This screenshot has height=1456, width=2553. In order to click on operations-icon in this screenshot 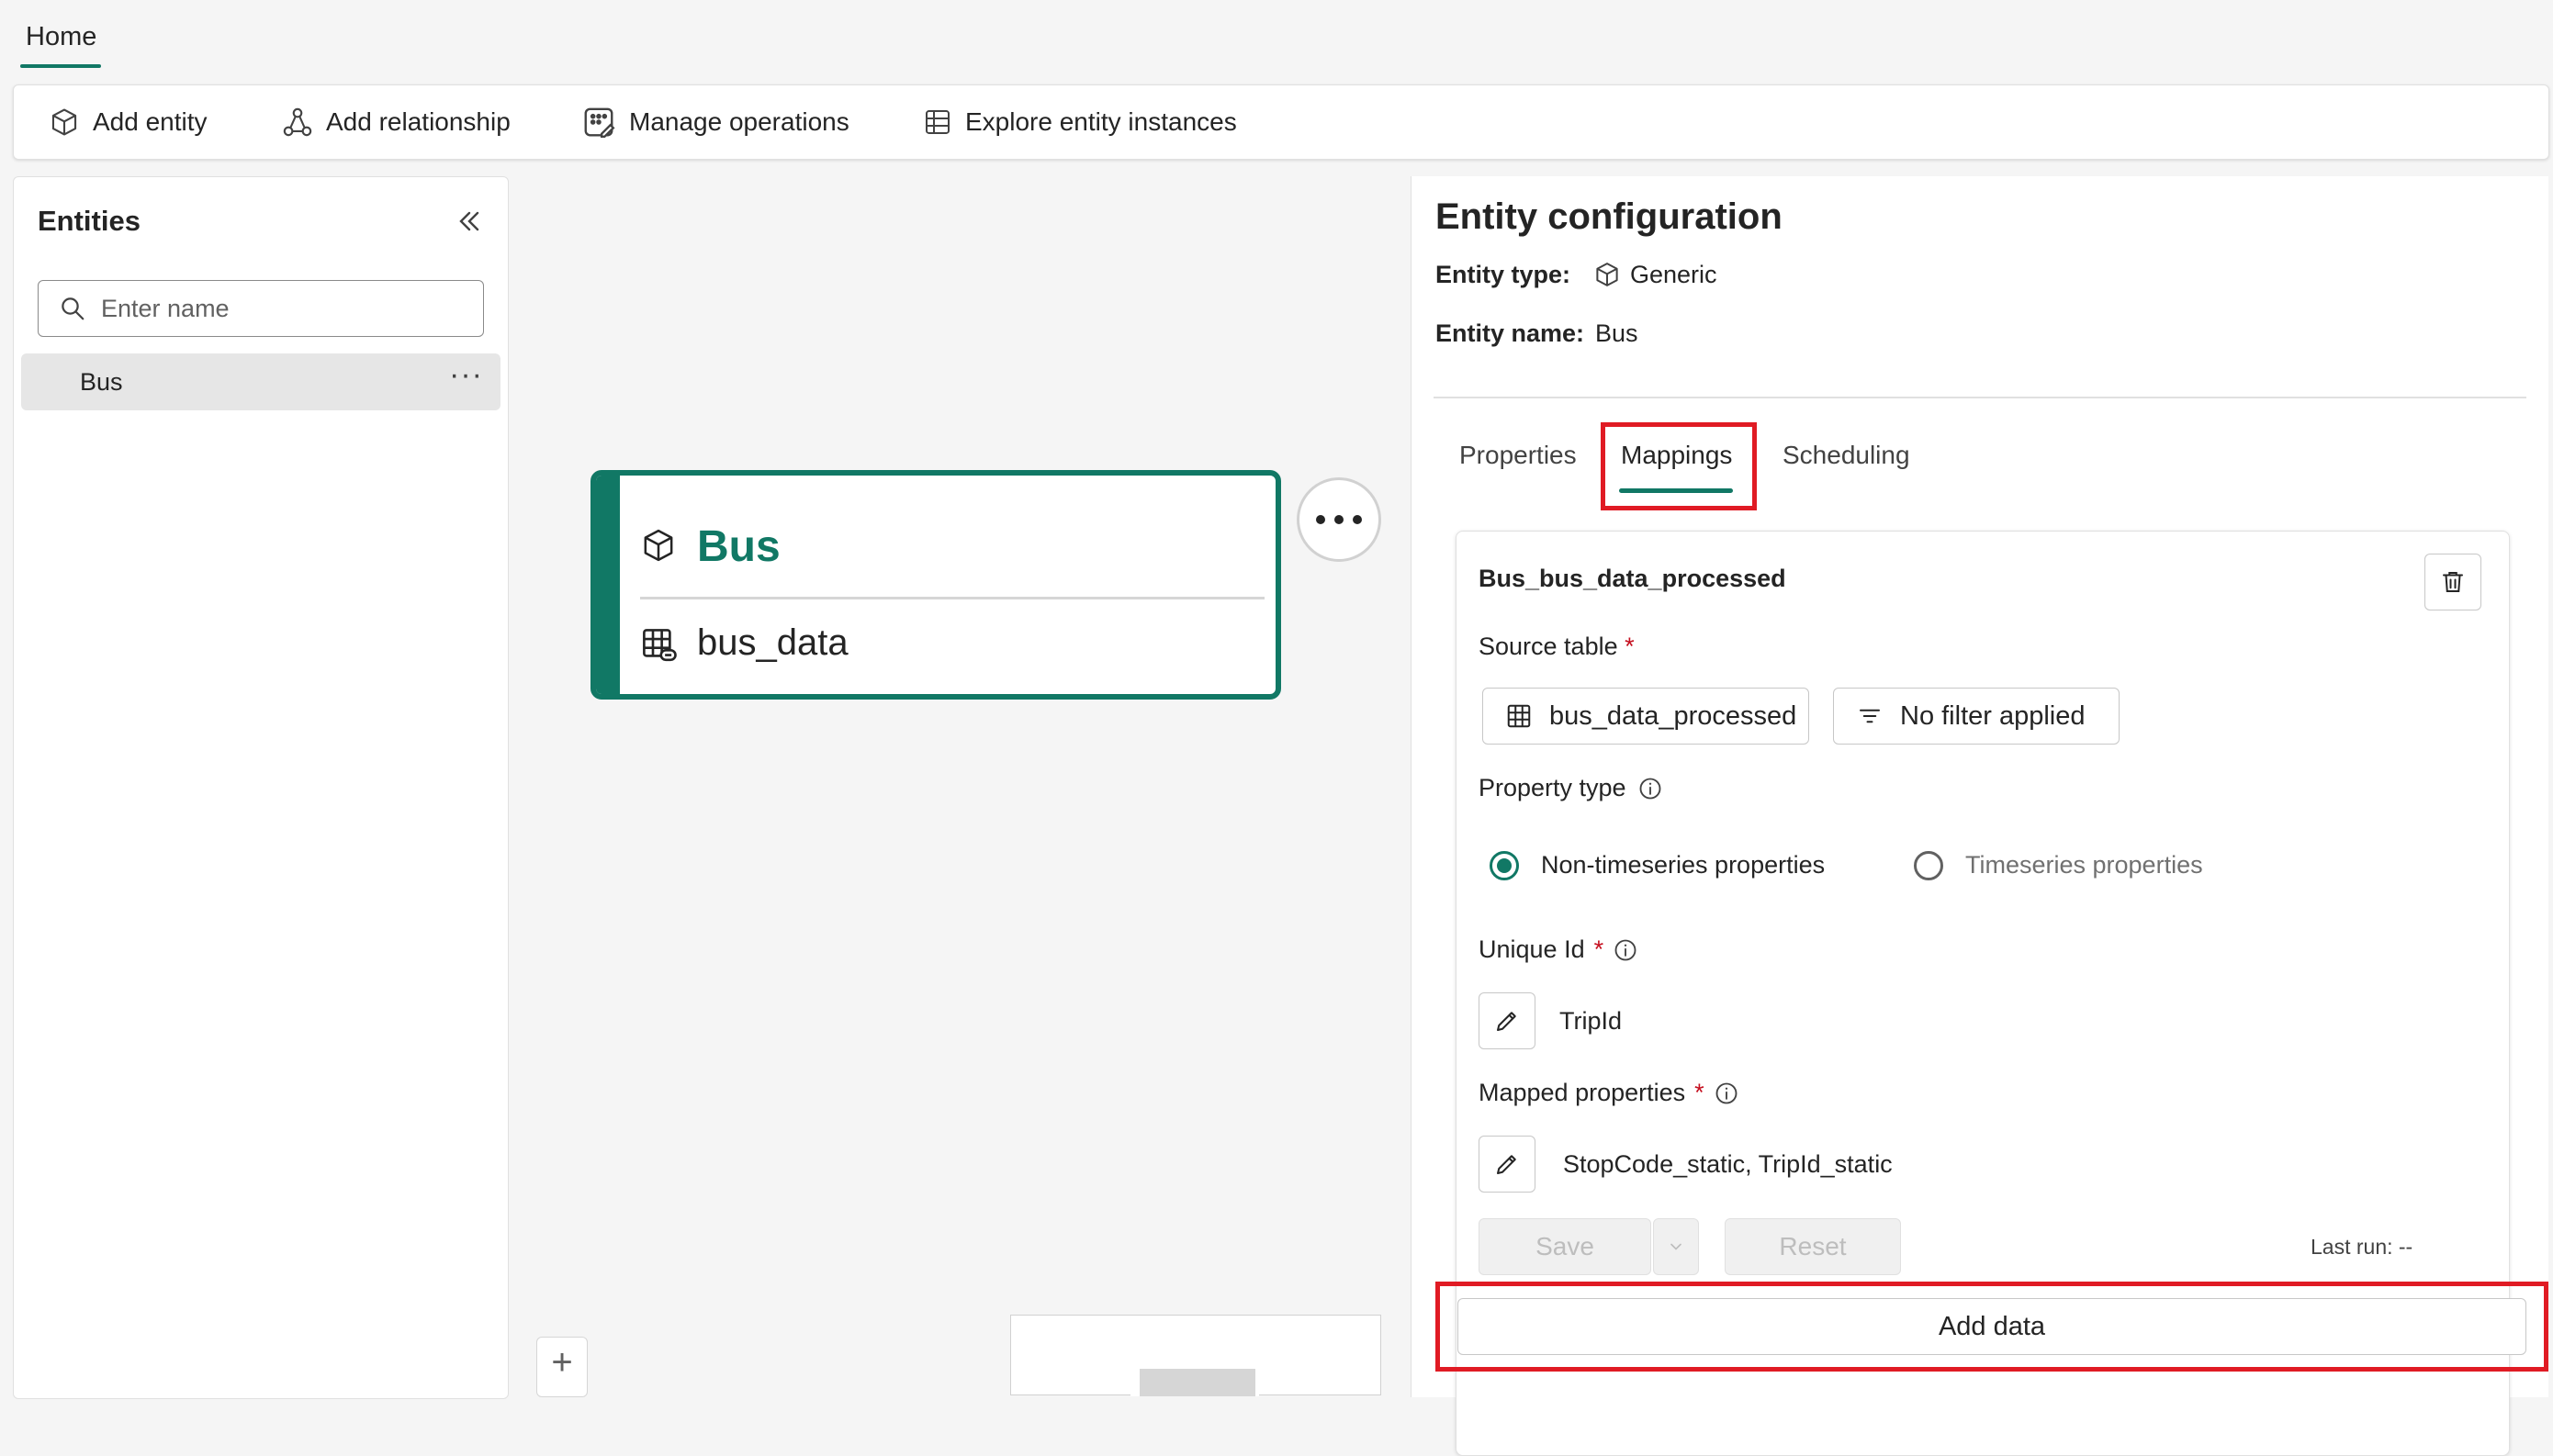, I will do `click(598, 122)`.